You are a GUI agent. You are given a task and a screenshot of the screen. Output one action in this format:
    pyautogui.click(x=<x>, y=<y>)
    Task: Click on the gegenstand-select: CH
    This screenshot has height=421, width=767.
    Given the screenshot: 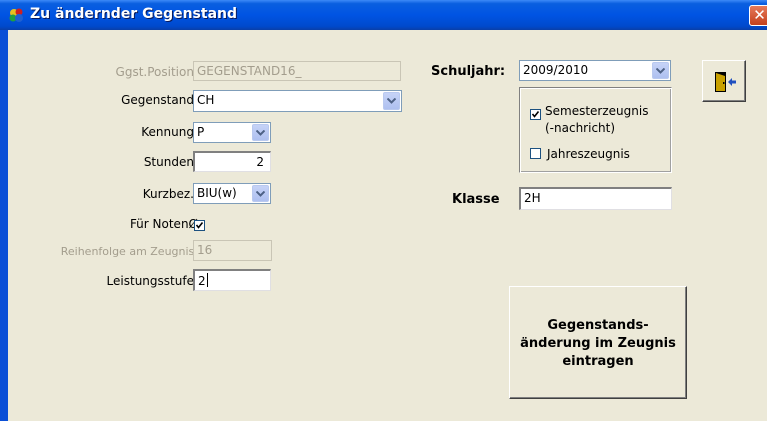 What is the action you would take?
    pyautogui.click(x=297, y=101)
    